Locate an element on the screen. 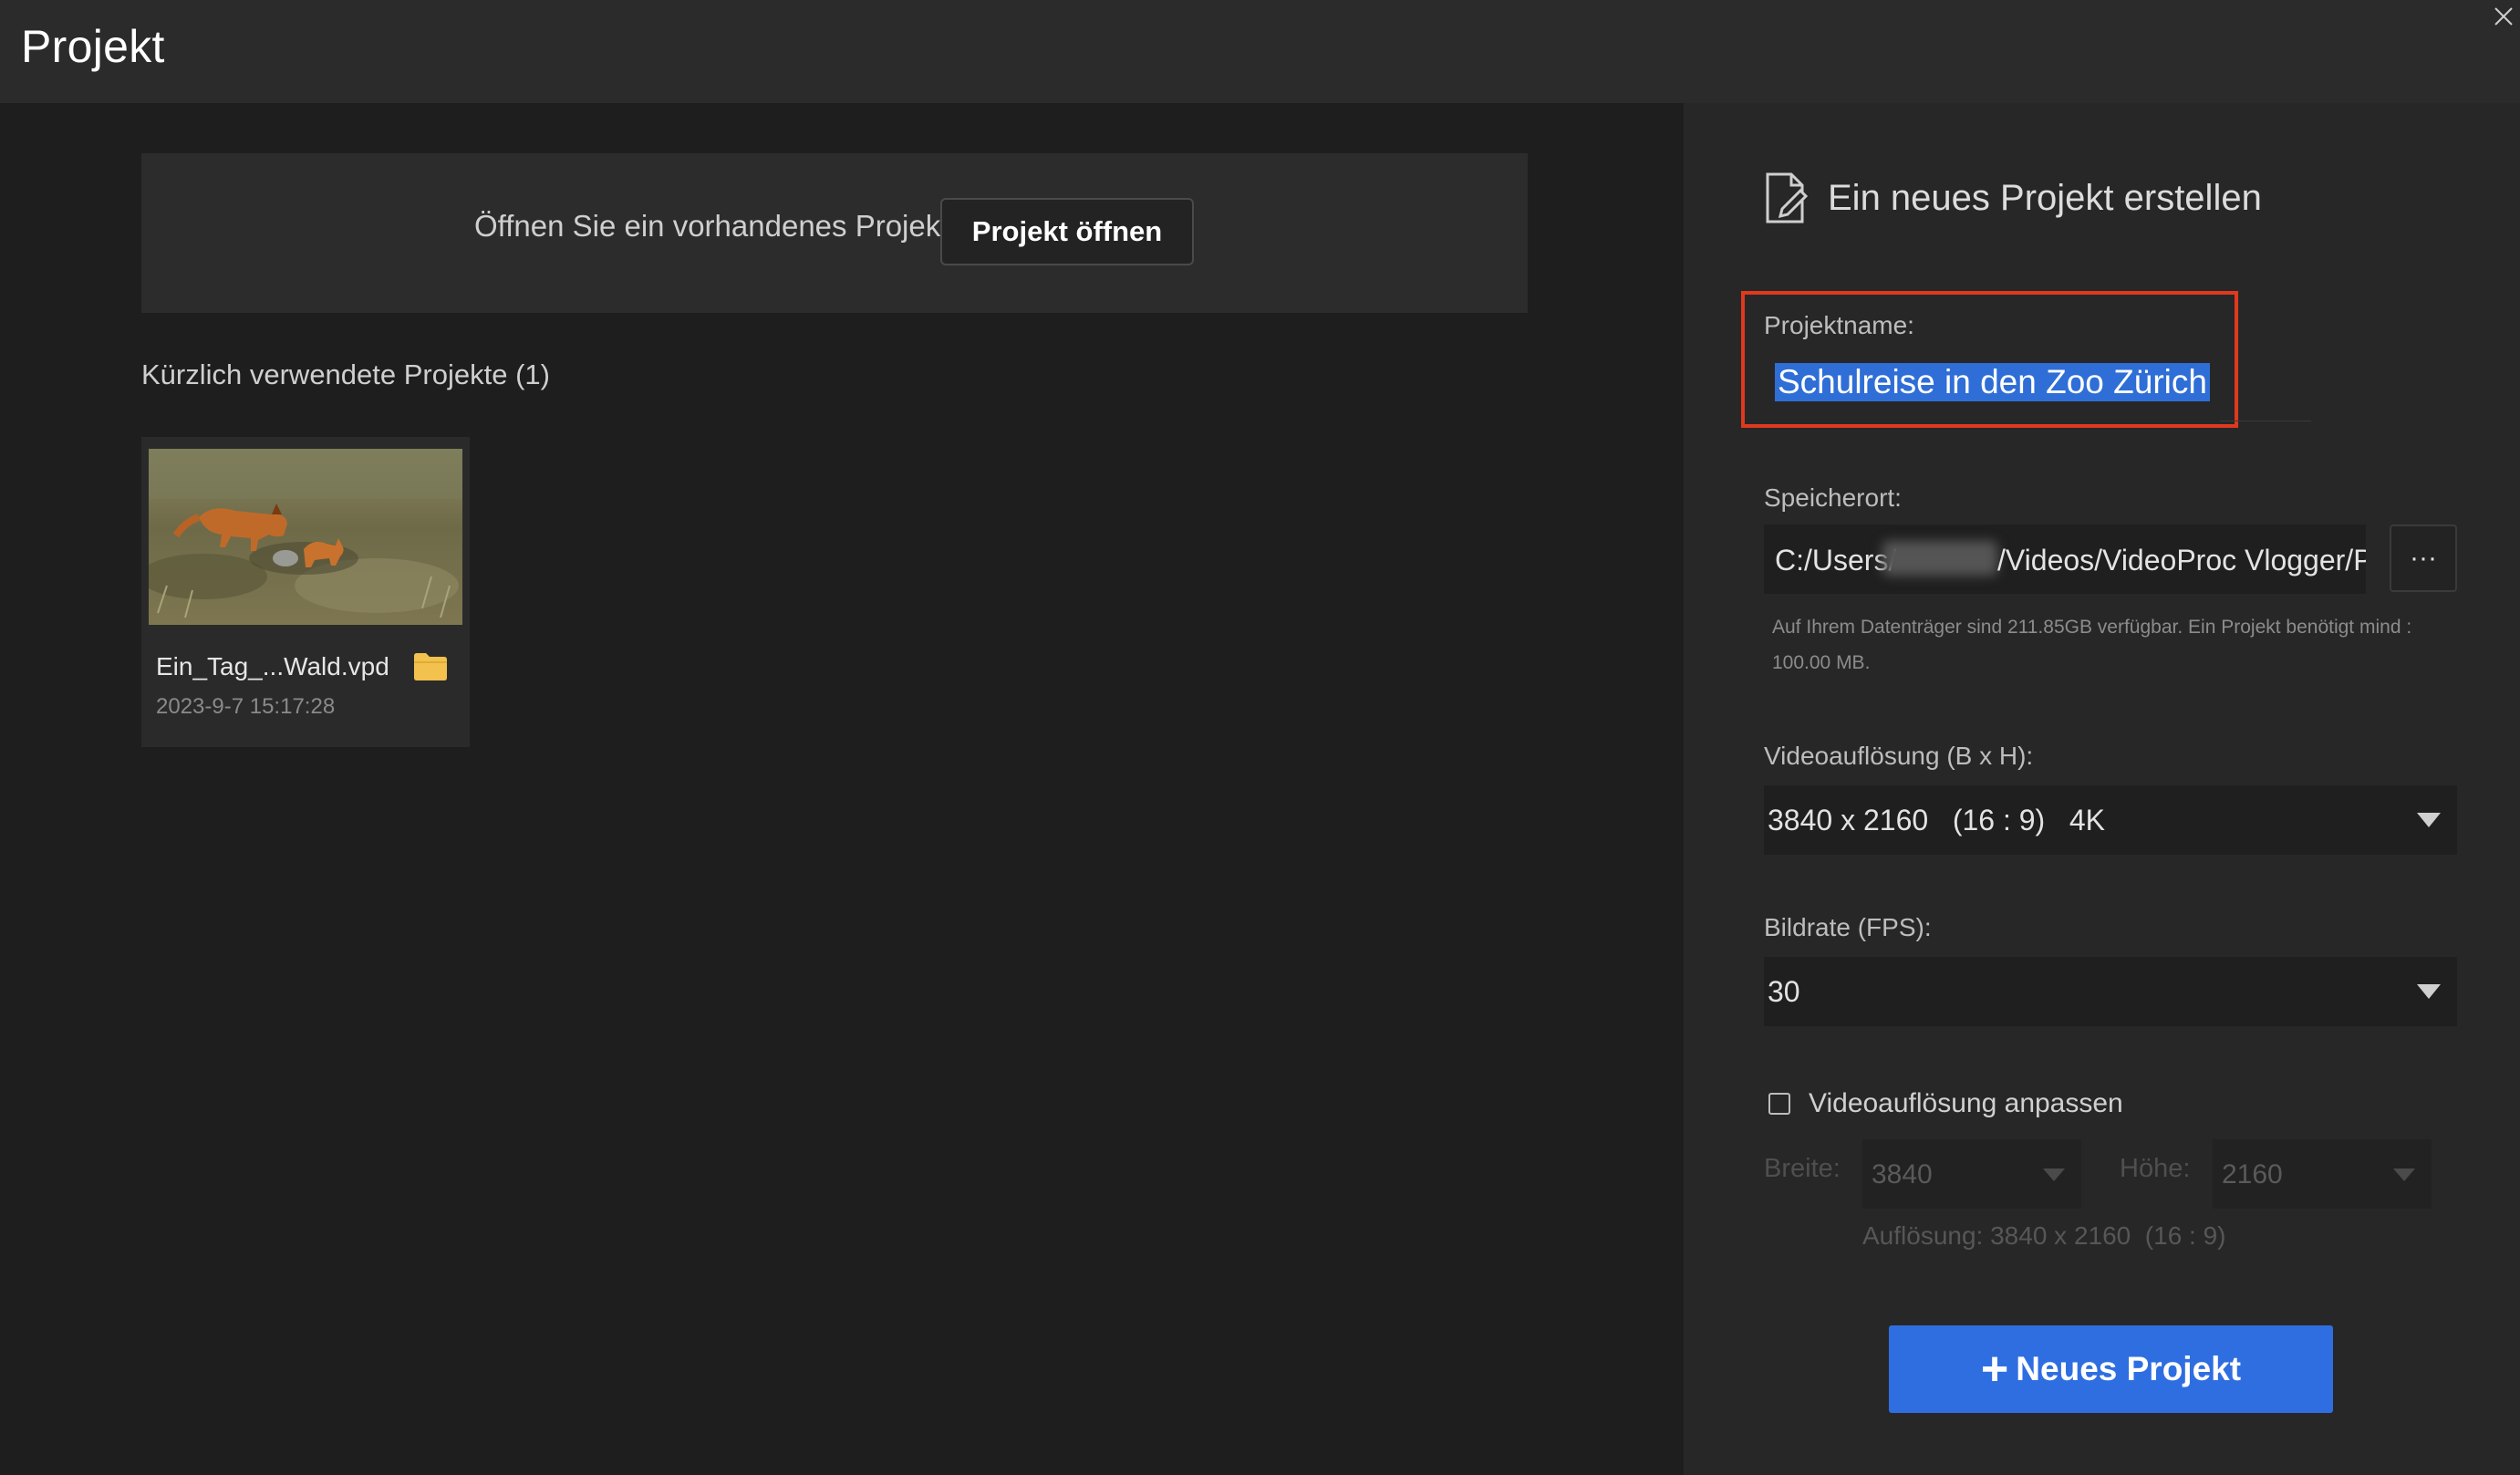  open-project-button: Projekt öffnen is located at coordinates (1067, 232).